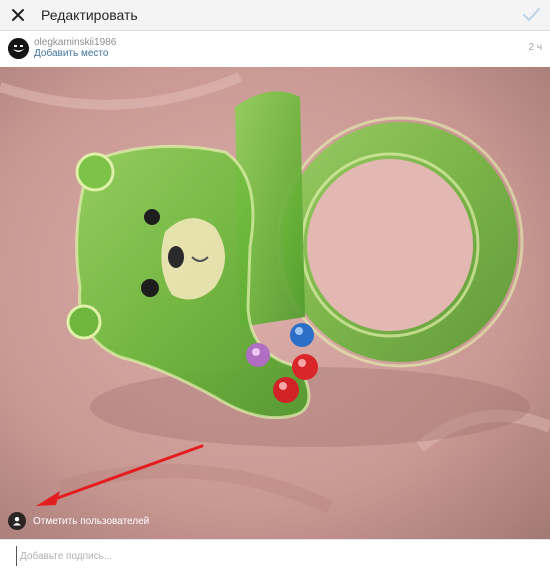 The width and height of the screenshot is (550, 571). Describe the element at coordinates (535, 47) in the screenshot. I see `post-time: 2 ч` at that location.